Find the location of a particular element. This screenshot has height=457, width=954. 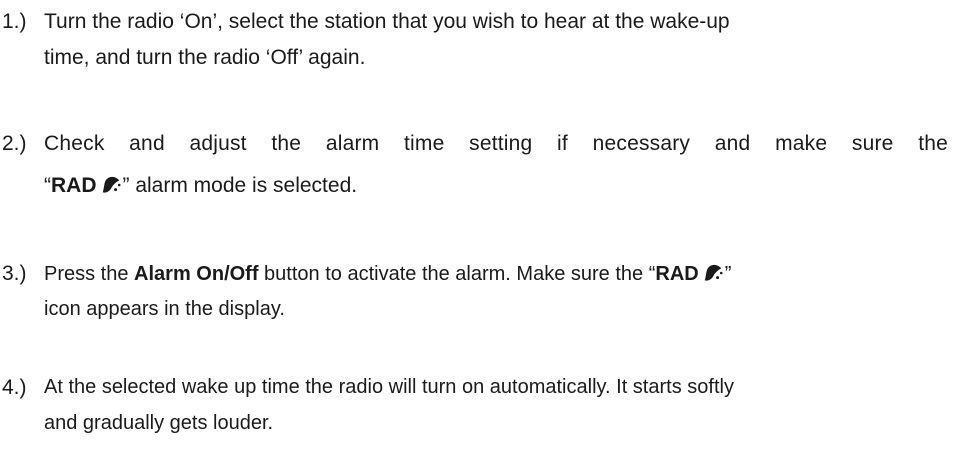

step-number: 1.) is located at coordinates (14, 21).